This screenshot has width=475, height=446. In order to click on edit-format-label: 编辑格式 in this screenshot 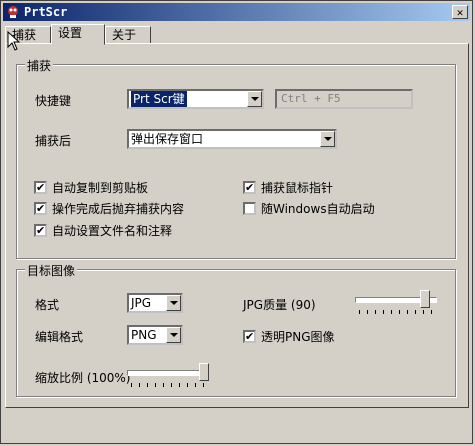, I will do `click(59, 337)`.